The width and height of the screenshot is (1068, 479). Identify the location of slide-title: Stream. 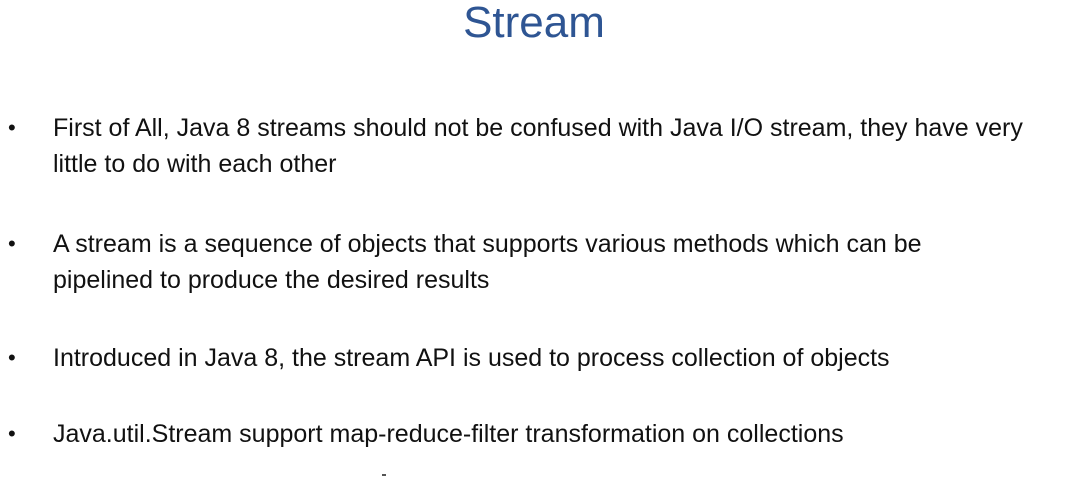
(534, 23).